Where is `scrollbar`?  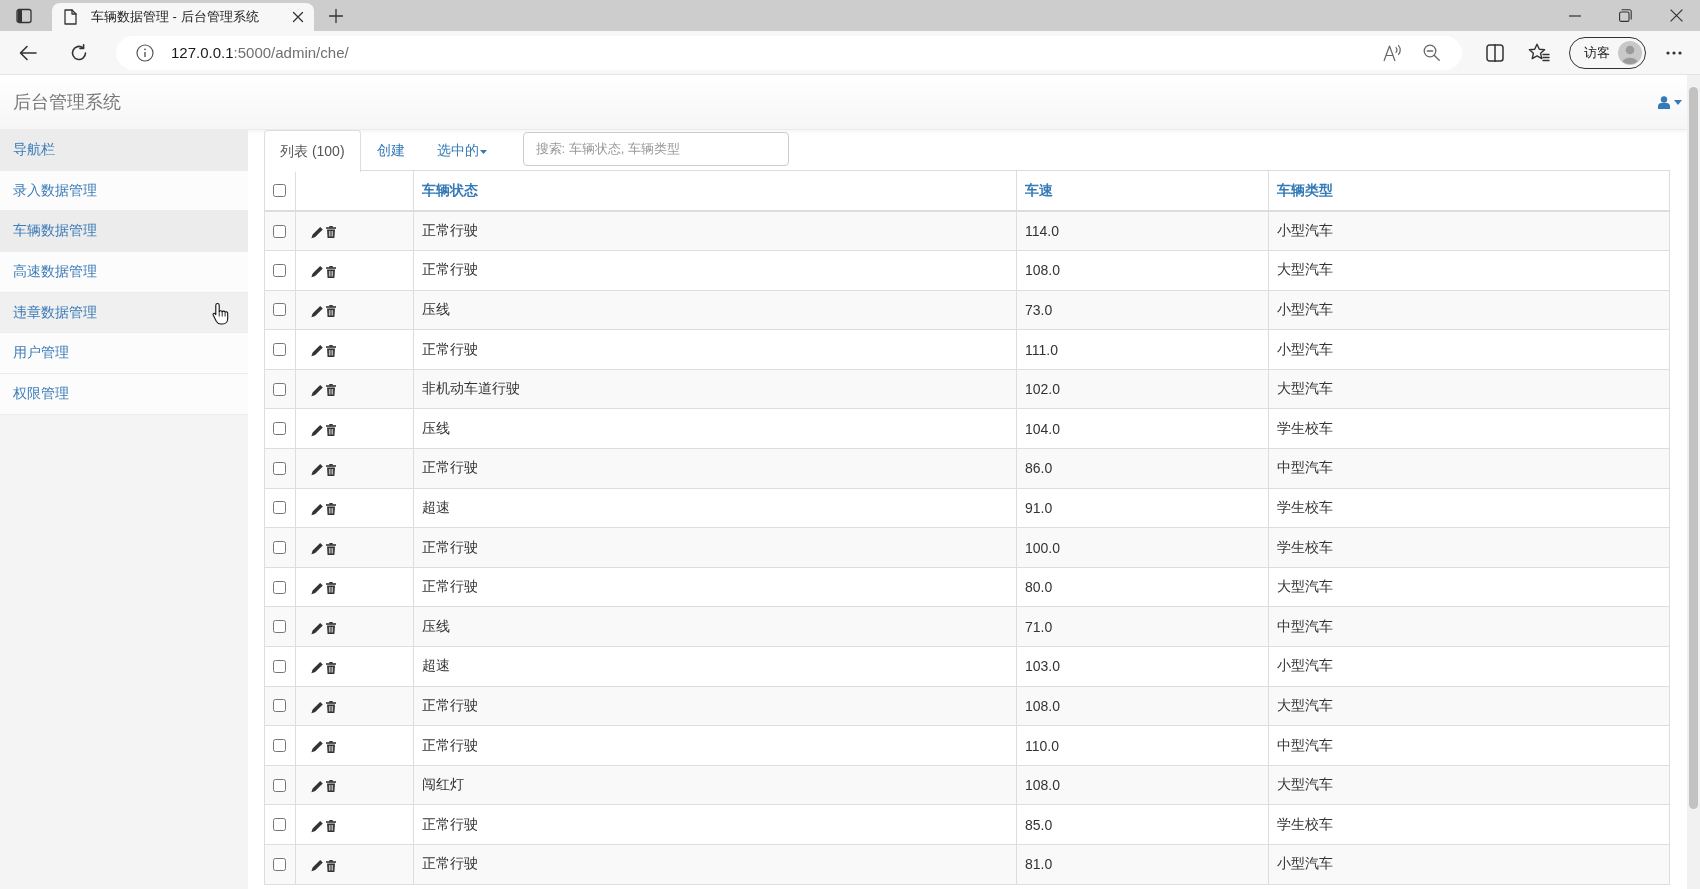
scrollbar is located at coordinates (1693, 482).